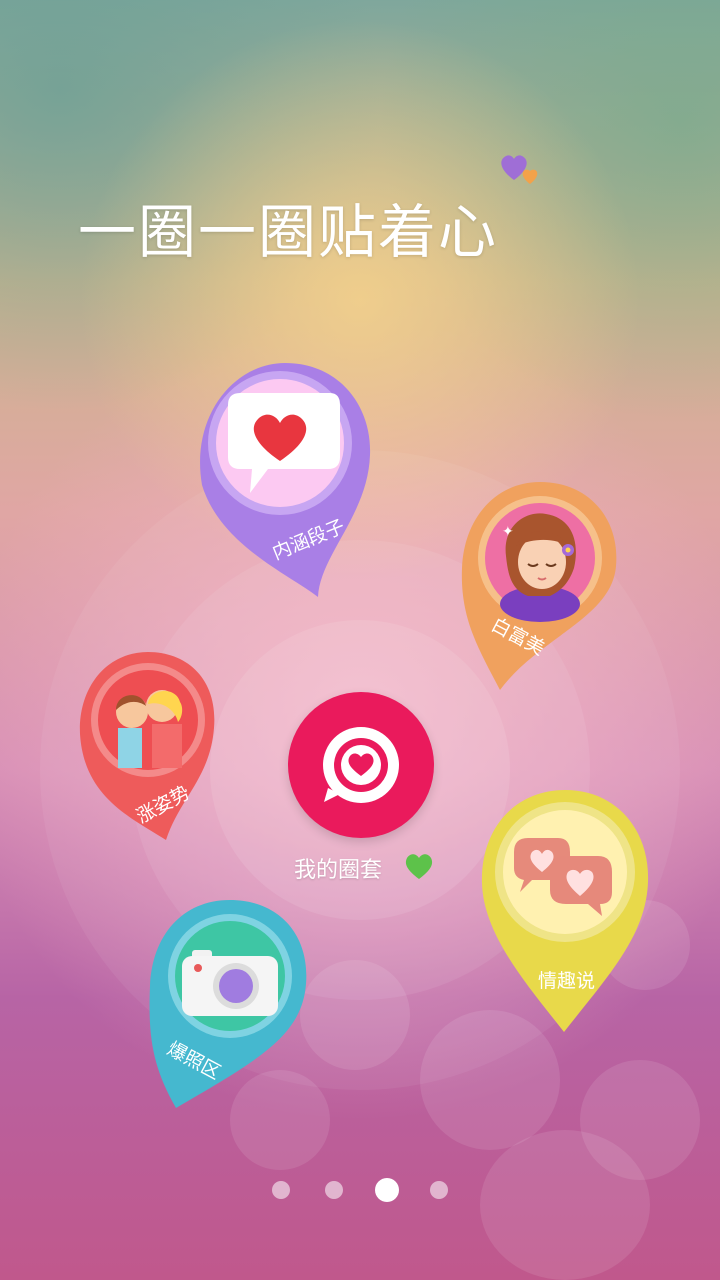 Image resolution: width=720 pixels, height=1280 pixels. I want to click on pin-baifumei: ✦ 白富美, so click(540, 585).